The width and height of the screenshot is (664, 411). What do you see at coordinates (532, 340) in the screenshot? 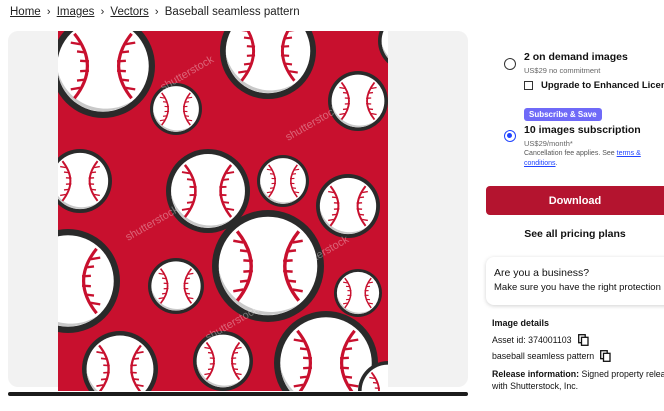
I see `asset-id: Asset id: 374001103` at bounding box center [532, 340].